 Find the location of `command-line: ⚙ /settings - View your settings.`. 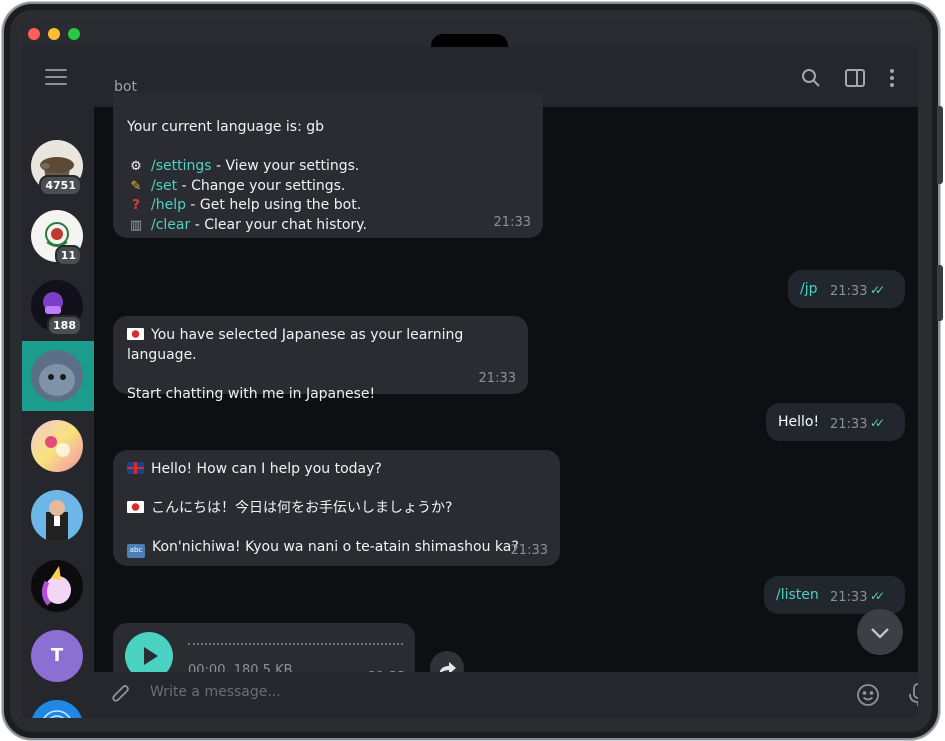

command-line: ⚙ /settings - View your settings. is located at coordinates (328, 167).